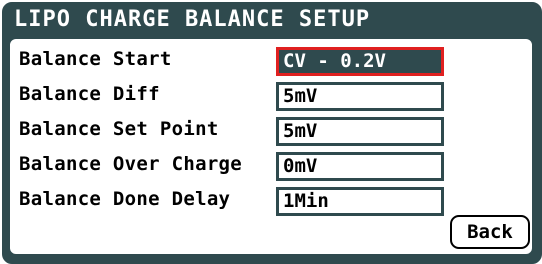 This screenshot has width=542, height=264. What do you see at coordinates (119, 129) in the screenshot?
I see `balance-set-point-label: Balance Set Point` at bounding box center [119, 129].